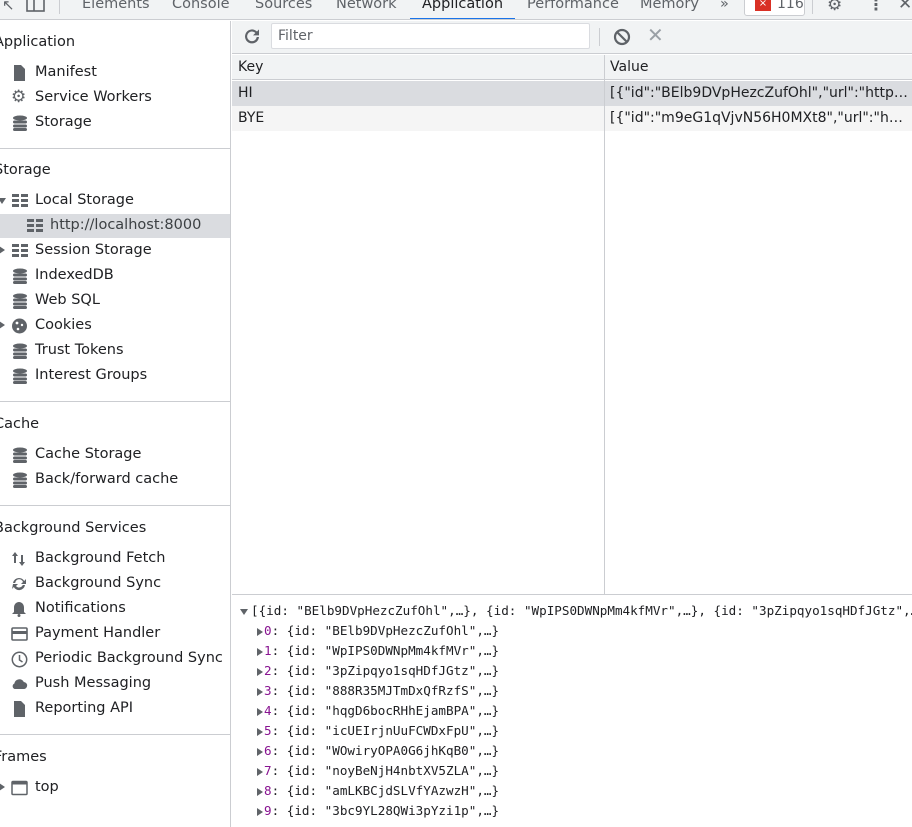  I want to click on sidebar-item-payment-handler: Payment Handler, so click(115, 634).